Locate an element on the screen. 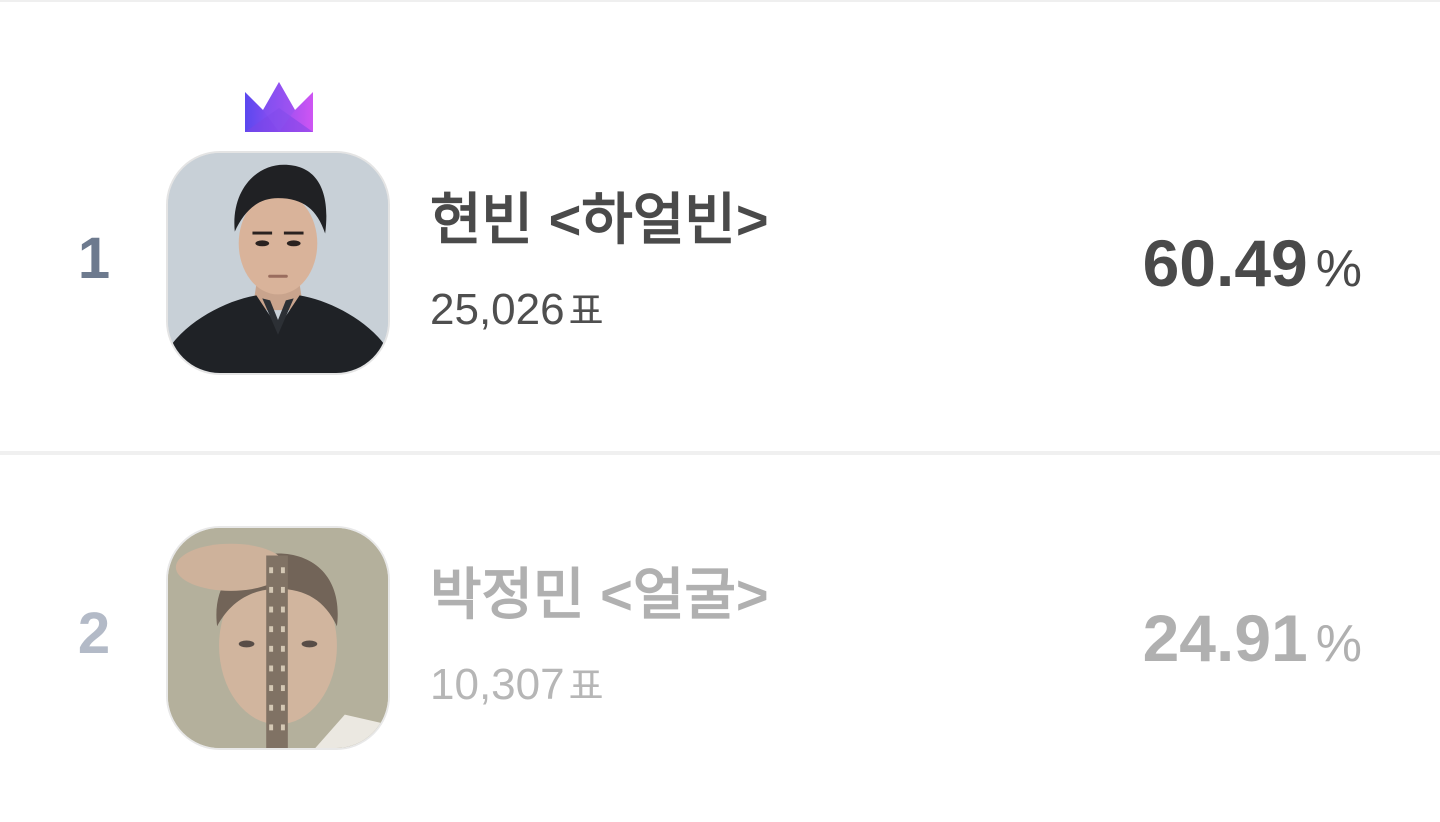 This screenshot has height=822, width=1440. vote-number: 25,026 is located at coordinates (497, 309).